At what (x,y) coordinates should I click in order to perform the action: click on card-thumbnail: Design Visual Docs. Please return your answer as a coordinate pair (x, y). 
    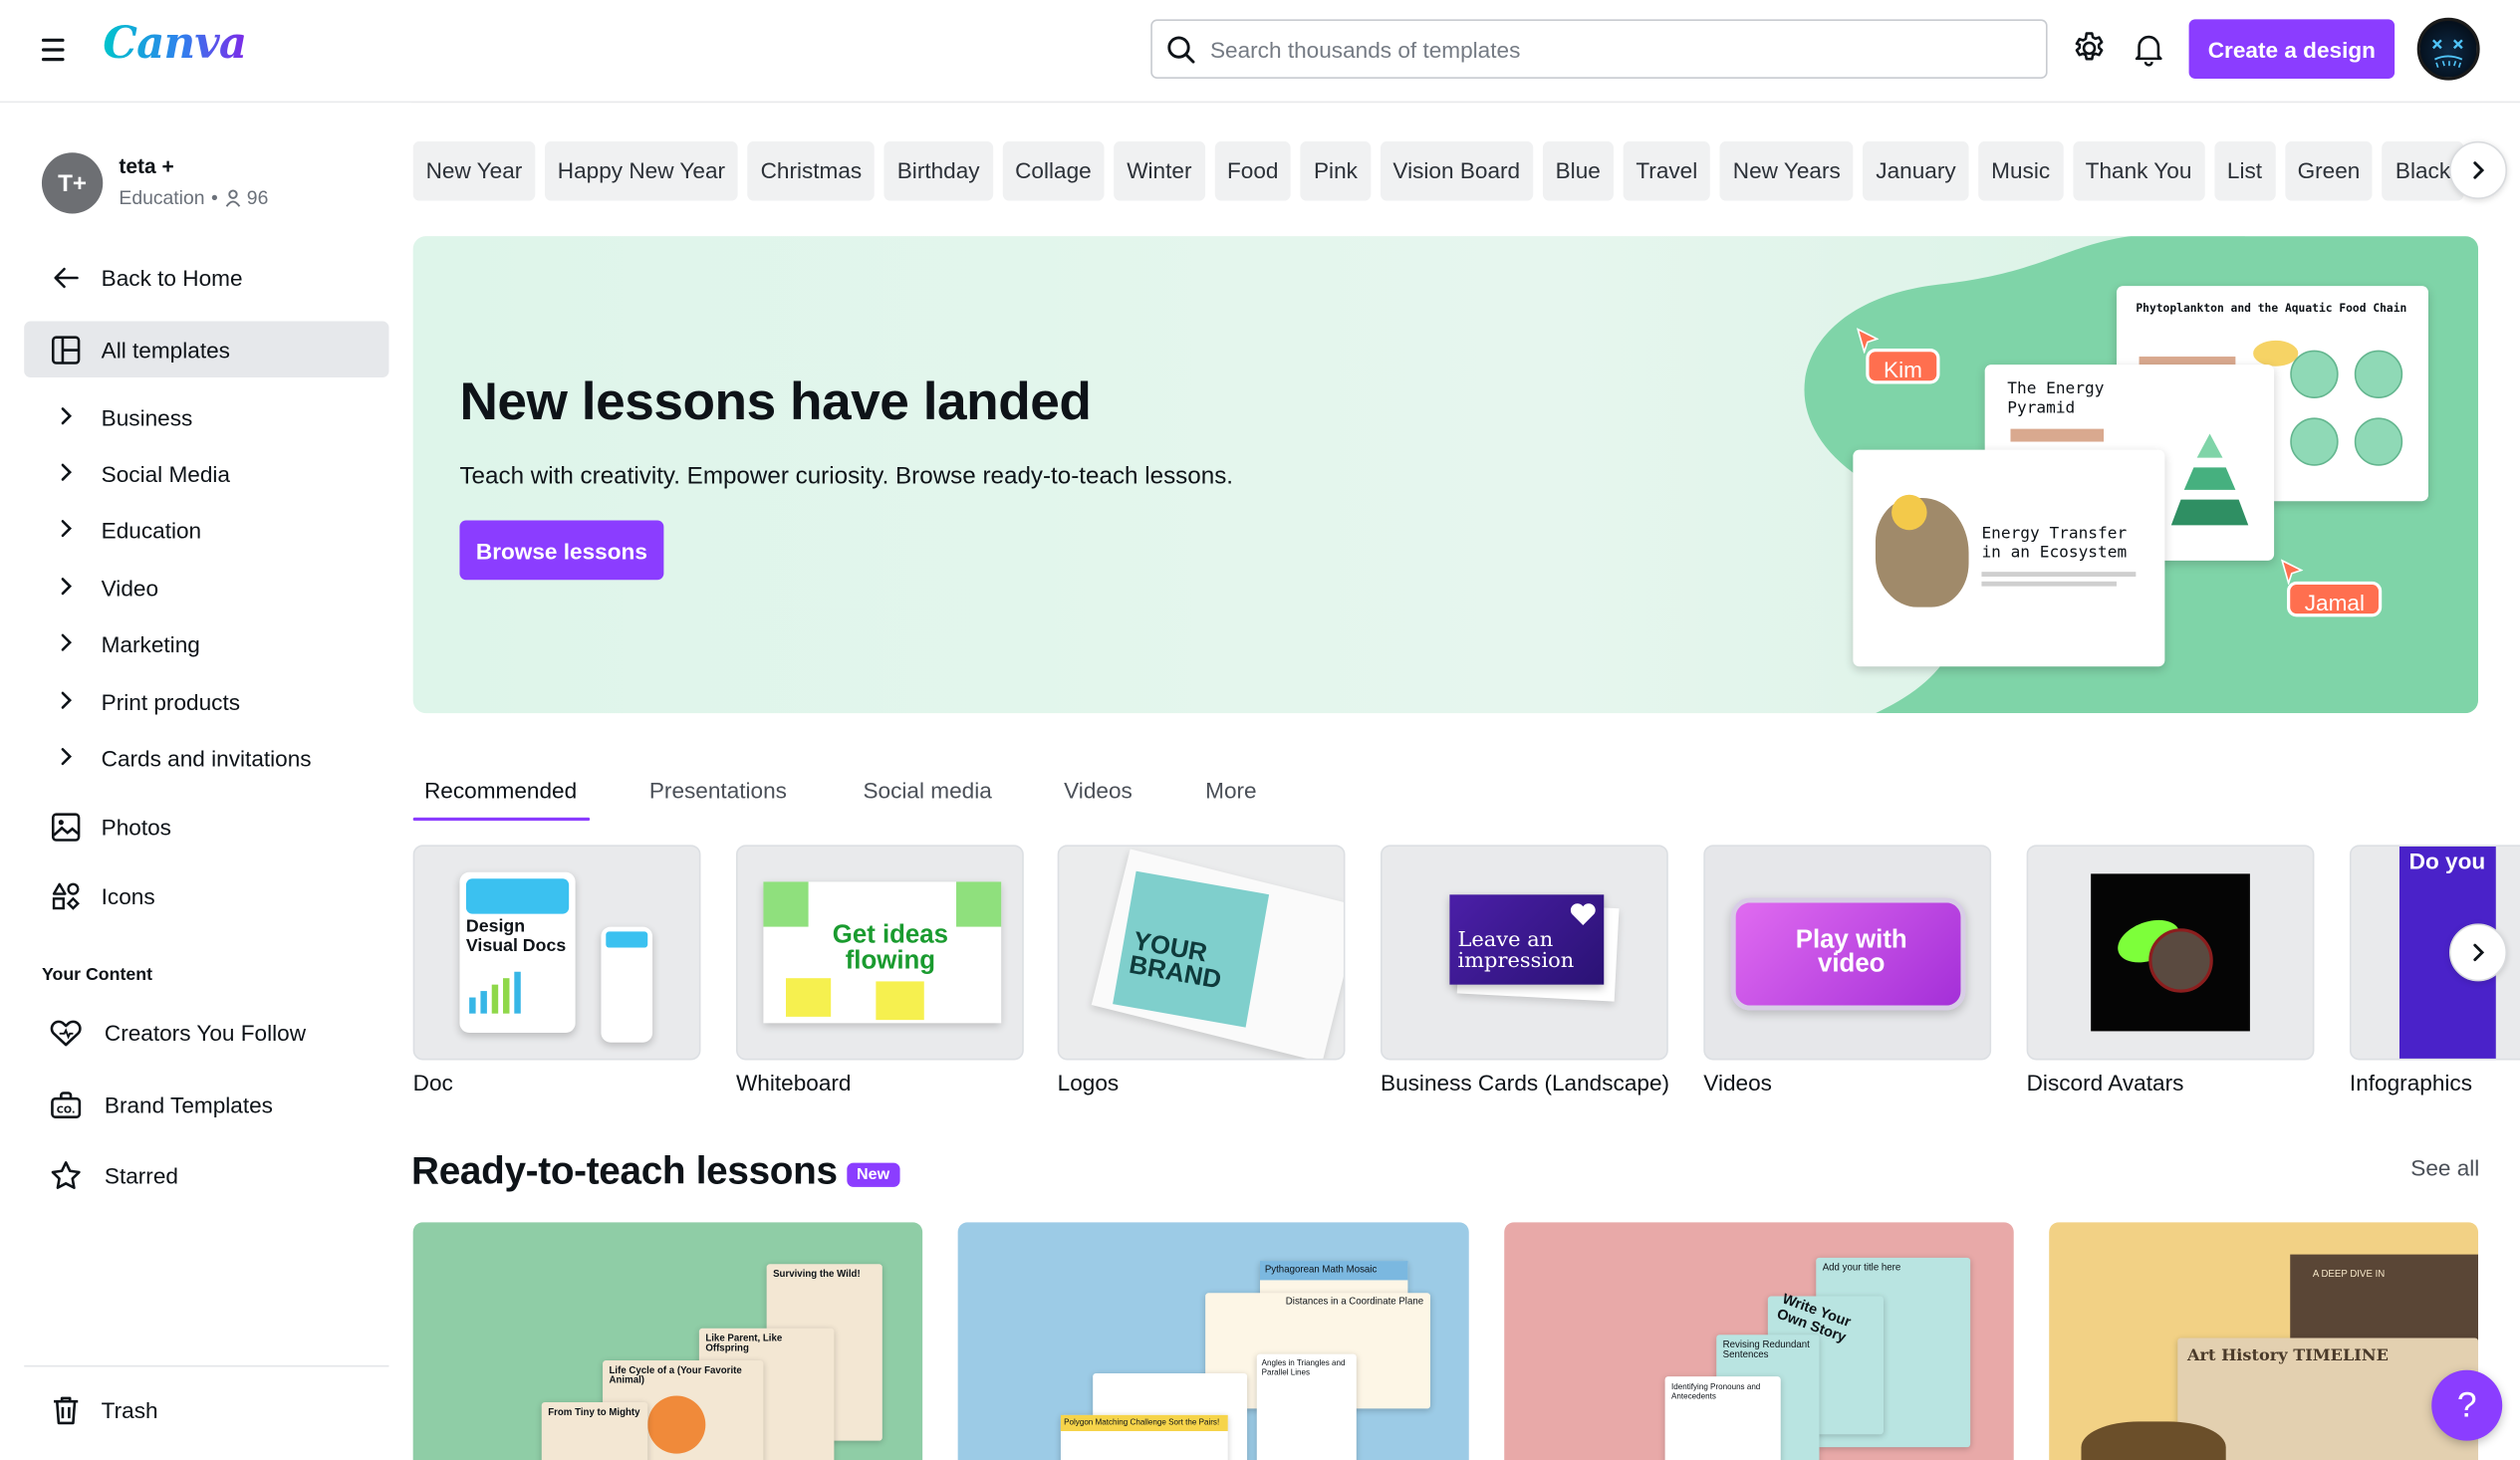
    Looking at the image, I should click on (556, 953).